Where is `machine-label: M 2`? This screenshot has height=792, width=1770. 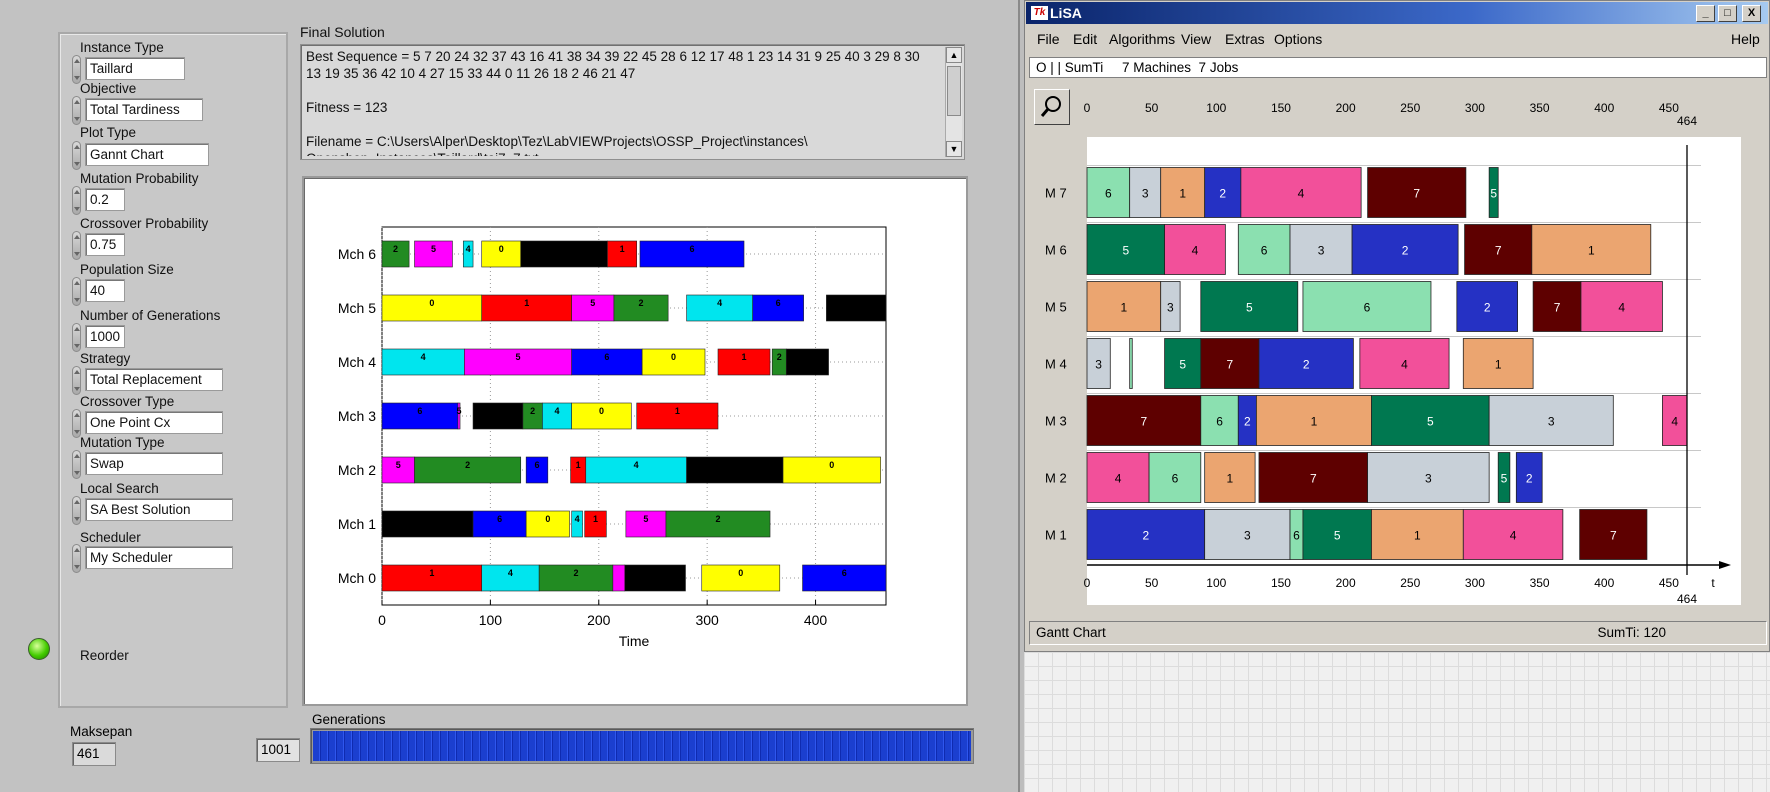 machine-label: M 2 is located at coordinates (1056, 478).